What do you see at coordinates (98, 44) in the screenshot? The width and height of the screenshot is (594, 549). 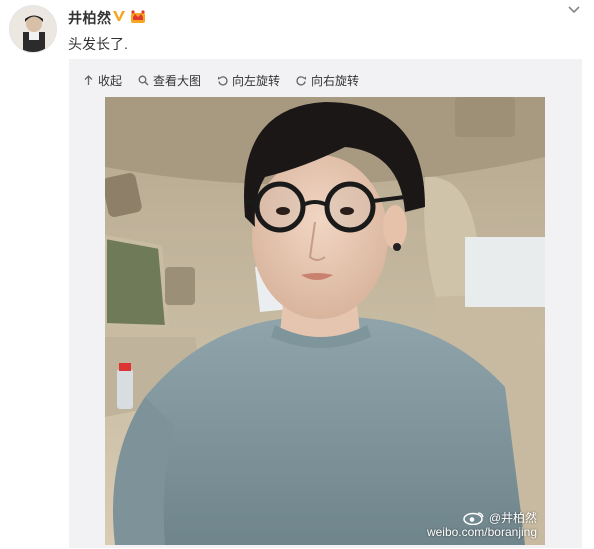 I see `post-text: 头发长了.` at bounding box center [98, 44].